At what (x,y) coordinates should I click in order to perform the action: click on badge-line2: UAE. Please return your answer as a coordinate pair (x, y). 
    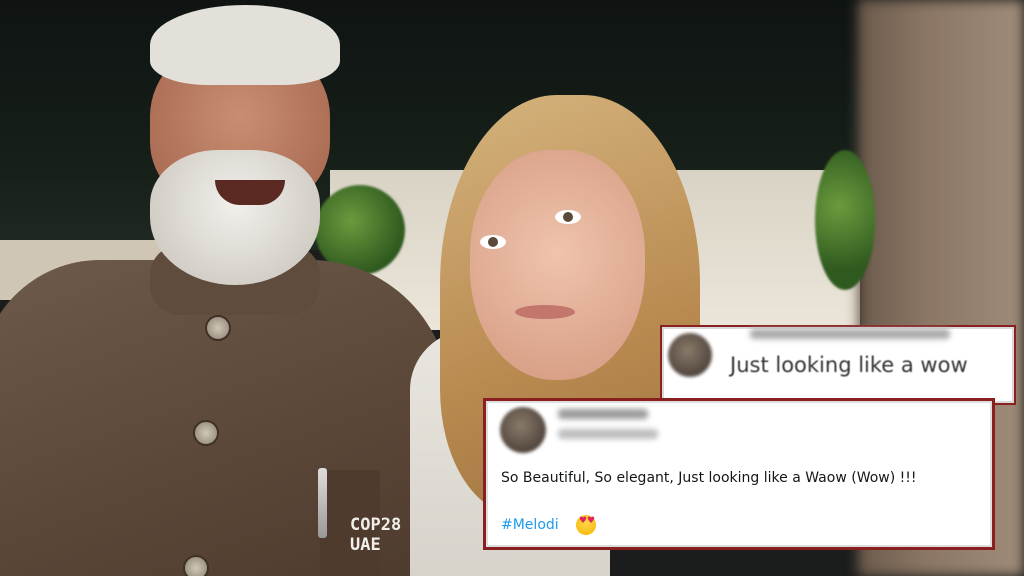
    Looking at the image, I should click on (365, 545).